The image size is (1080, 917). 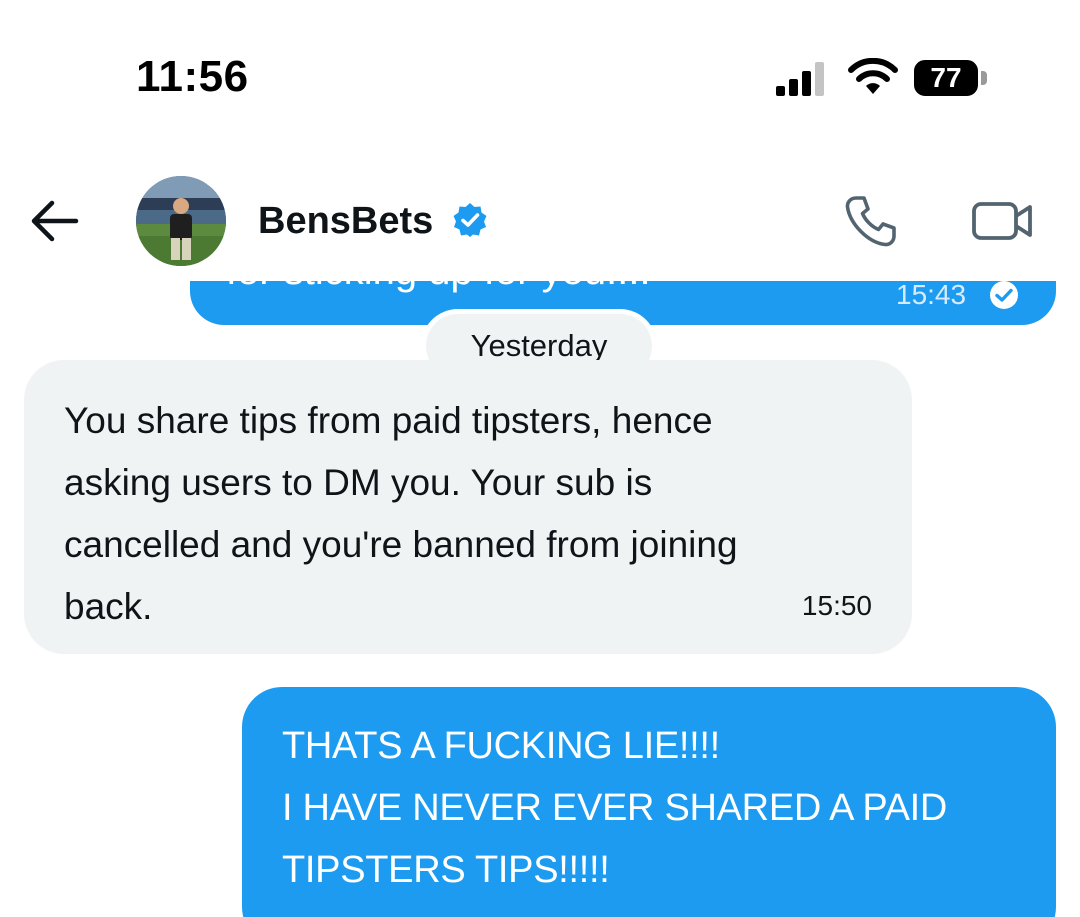 What do you see at coordinates (181, 221) in the screenshot?
I see `avatar` at bounding box center [181, 221].